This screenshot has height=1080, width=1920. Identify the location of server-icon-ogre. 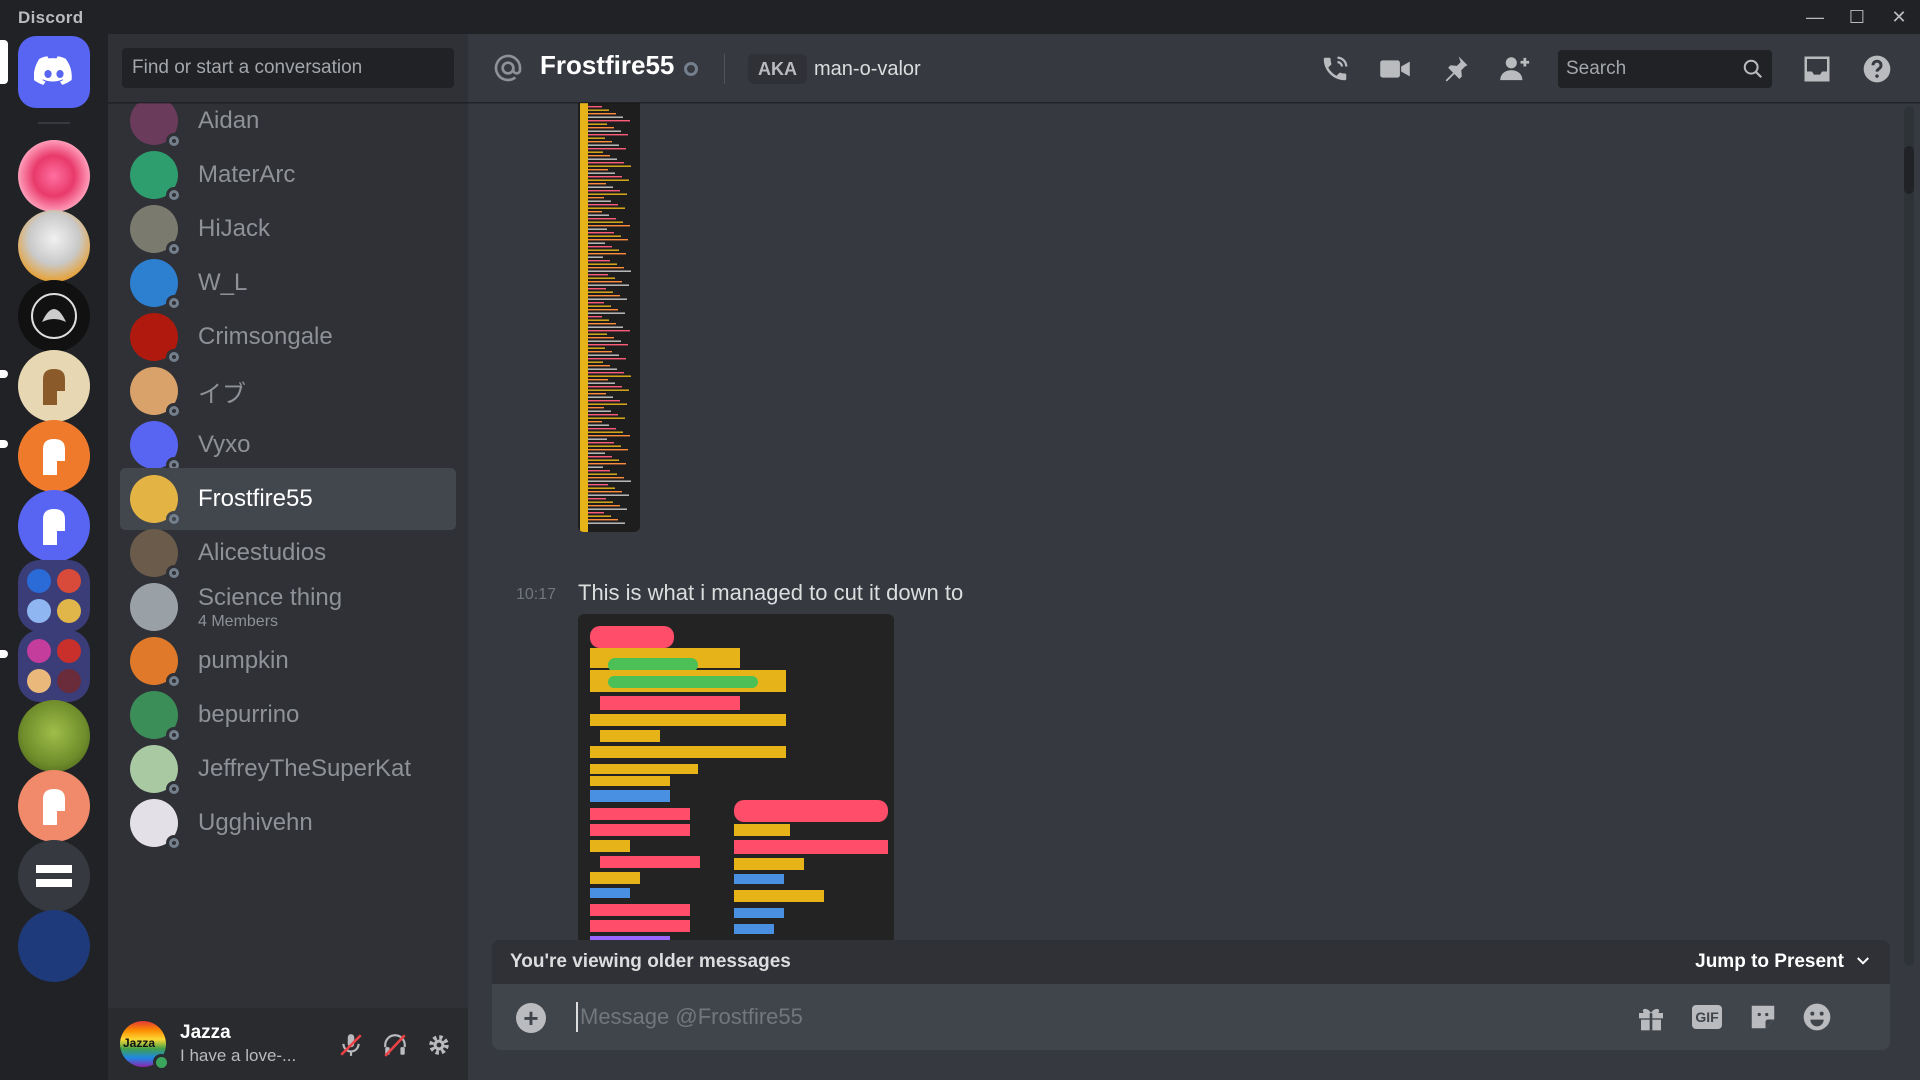
(54, 736).